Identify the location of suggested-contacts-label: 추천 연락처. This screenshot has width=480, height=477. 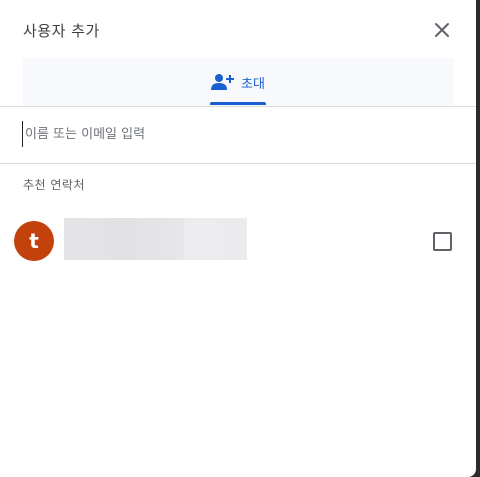
(54, 185).